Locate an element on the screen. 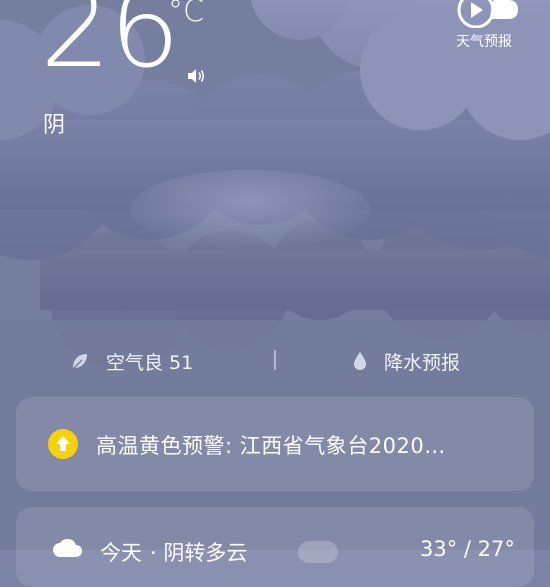  day-temperature: 33° / 27° is located at coordinates (467, 549).